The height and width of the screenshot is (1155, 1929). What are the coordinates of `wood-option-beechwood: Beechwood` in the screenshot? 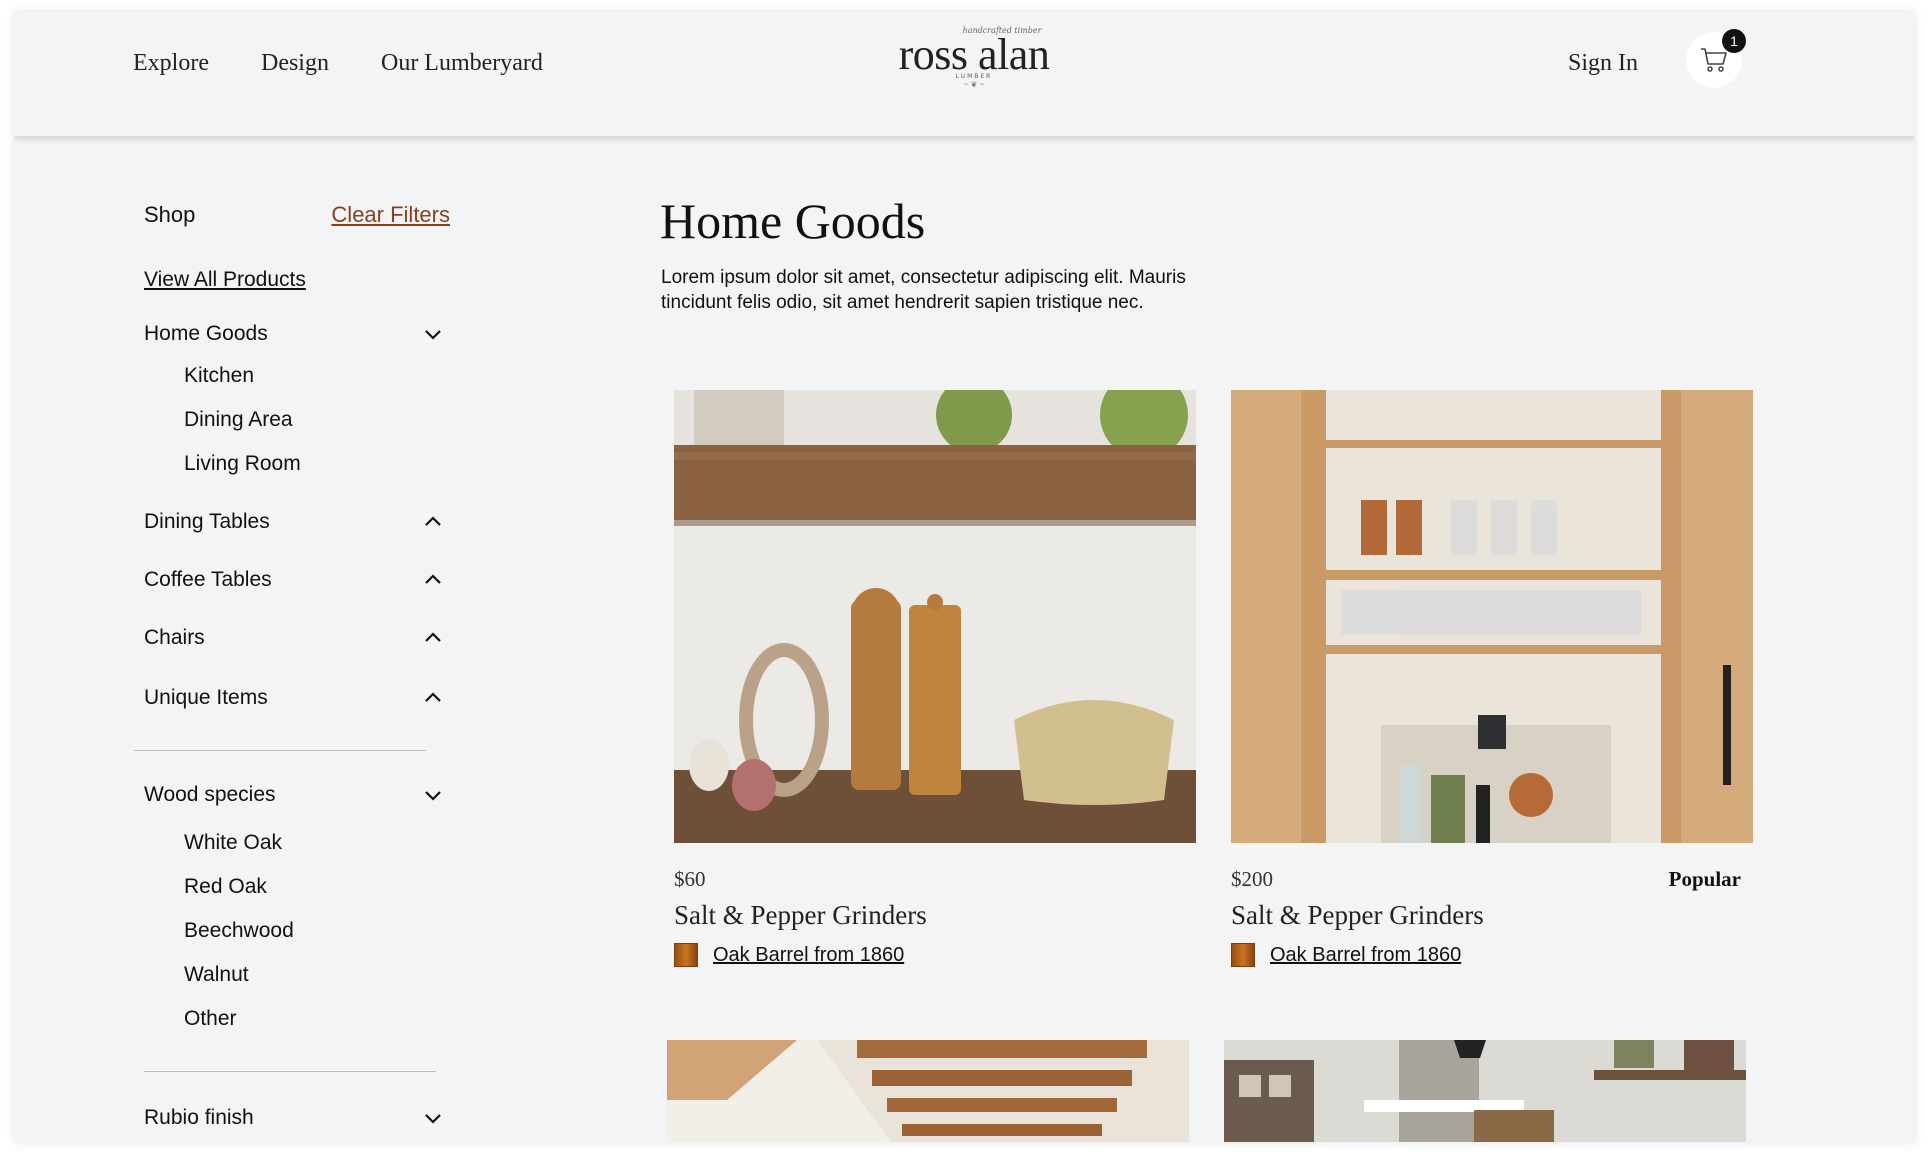 It's located at (304, 931).